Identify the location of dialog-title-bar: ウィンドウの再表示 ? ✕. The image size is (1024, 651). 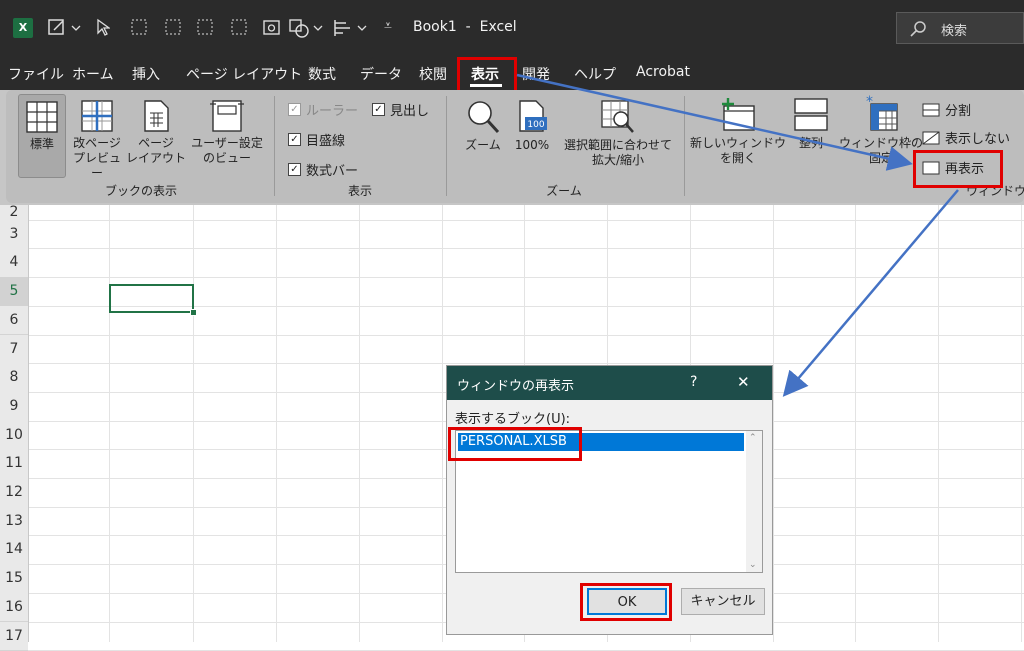
(609, 383).